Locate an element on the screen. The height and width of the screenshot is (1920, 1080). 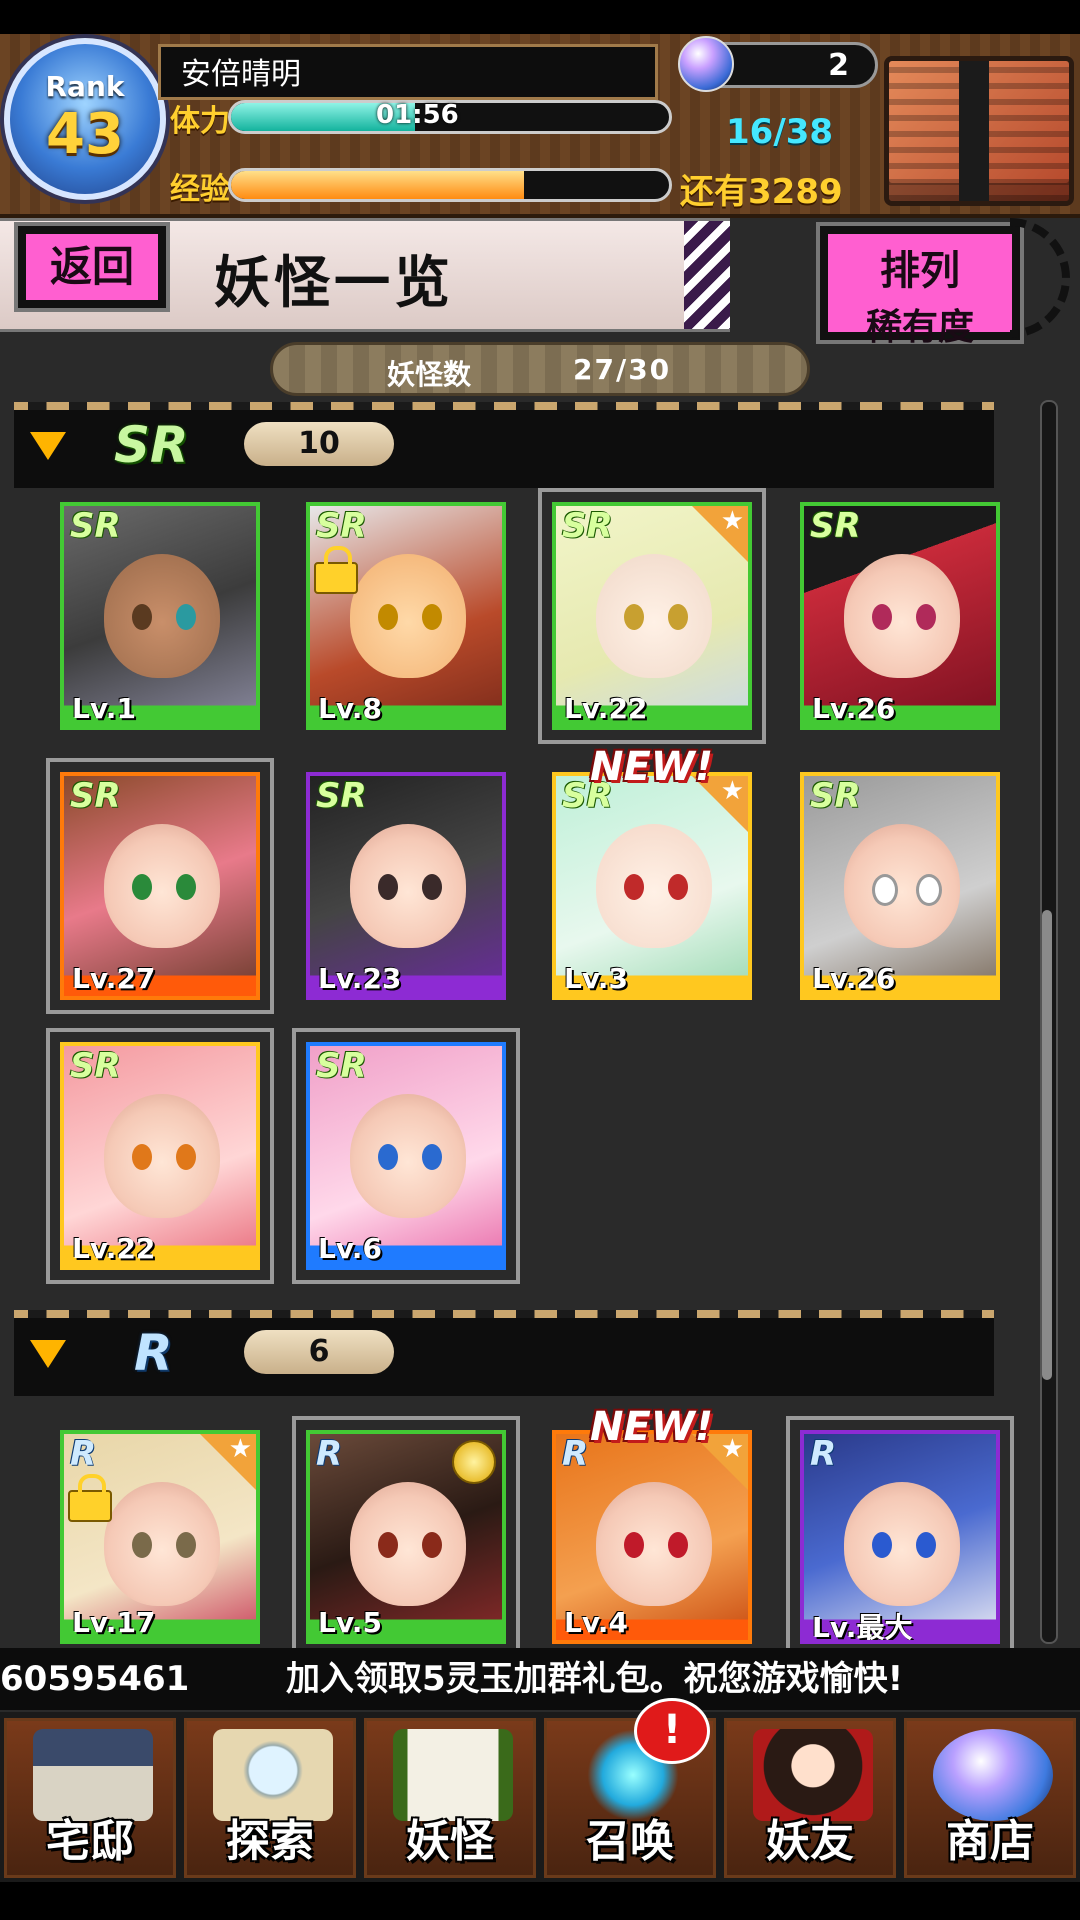
card-level: Lv.23 is located at coordinates (406, 979).